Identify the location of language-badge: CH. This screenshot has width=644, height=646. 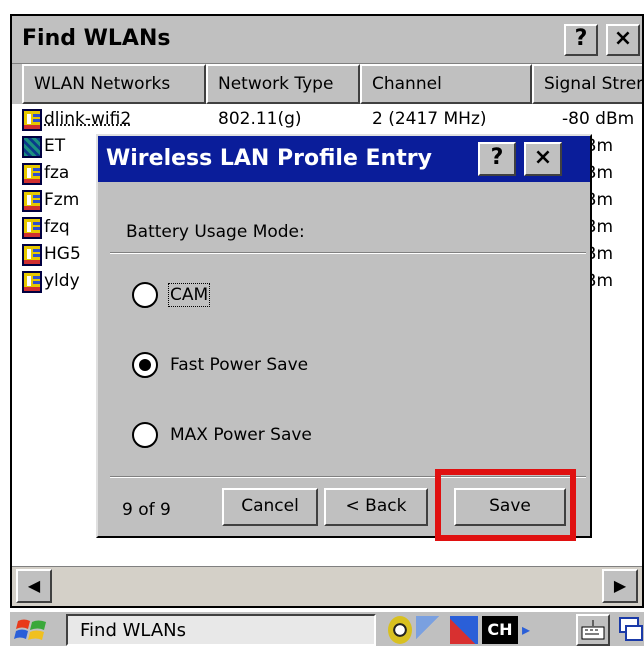
(500, 630).